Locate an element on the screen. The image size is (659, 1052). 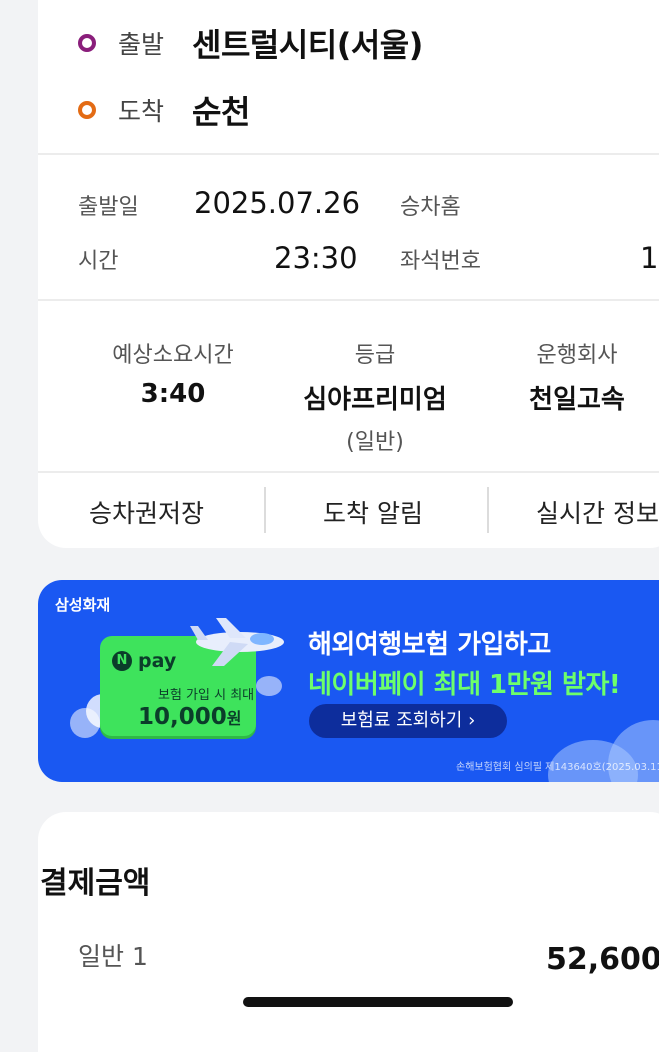
seat-label: 좌석번호 is located at coordinates (440, 261).